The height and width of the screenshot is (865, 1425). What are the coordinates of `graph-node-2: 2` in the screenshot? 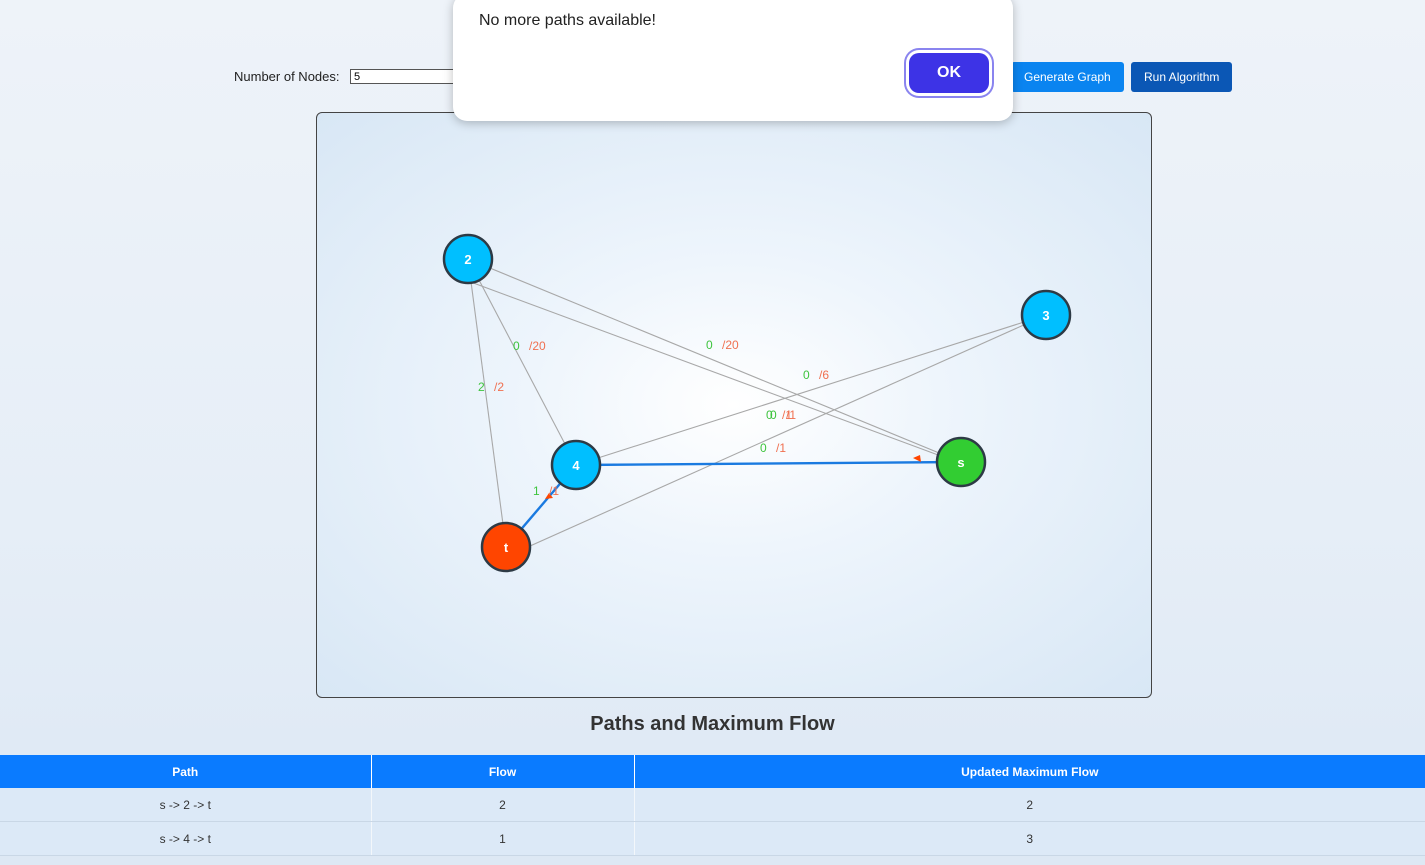 It's located at (468, 259).